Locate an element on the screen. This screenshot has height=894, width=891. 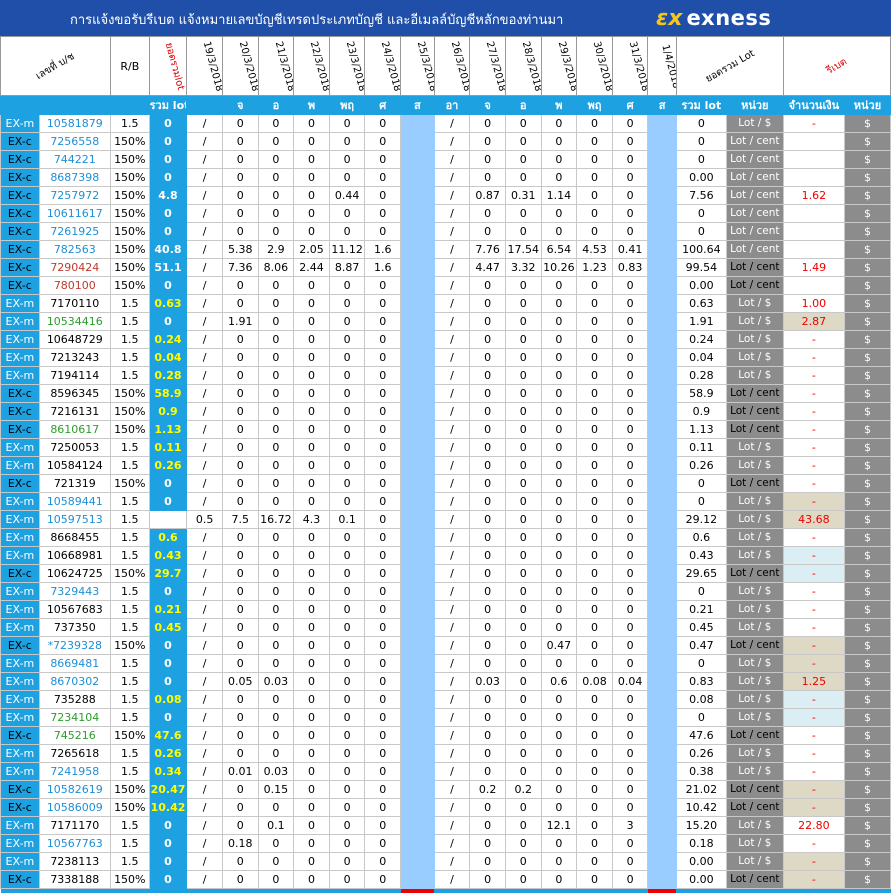
account-number-cell: 10534416 is located at coordinates (74, 321).